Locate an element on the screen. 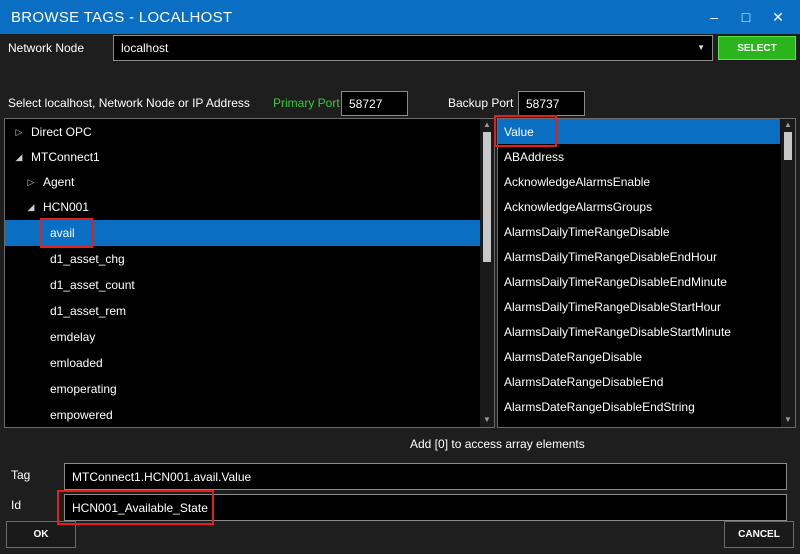 This screenshot has width=800, height=554. network-node-label: Network Node is located at coordinates (46, 48).